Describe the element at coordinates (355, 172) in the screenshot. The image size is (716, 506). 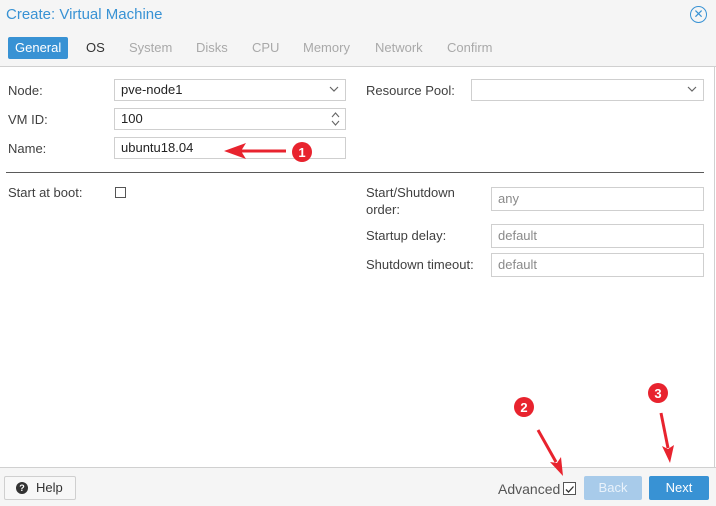
I see `section-divider` at that location.